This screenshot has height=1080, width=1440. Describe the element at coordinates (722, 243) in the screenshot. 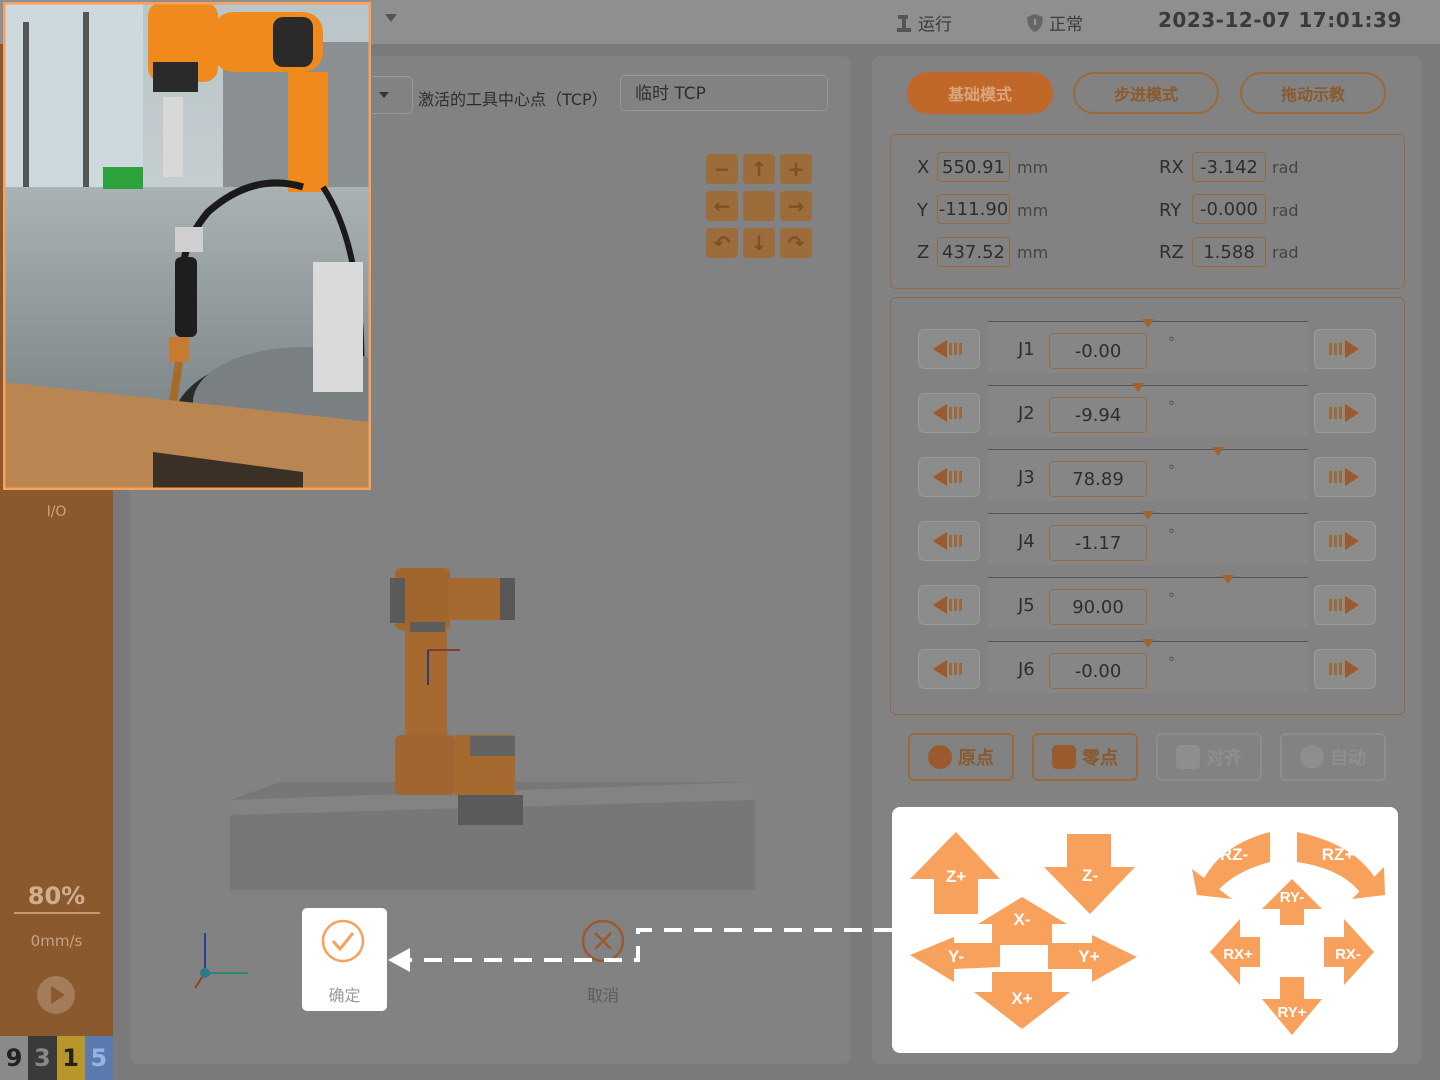

I see `rotate-left-icon: ↶` at that location.